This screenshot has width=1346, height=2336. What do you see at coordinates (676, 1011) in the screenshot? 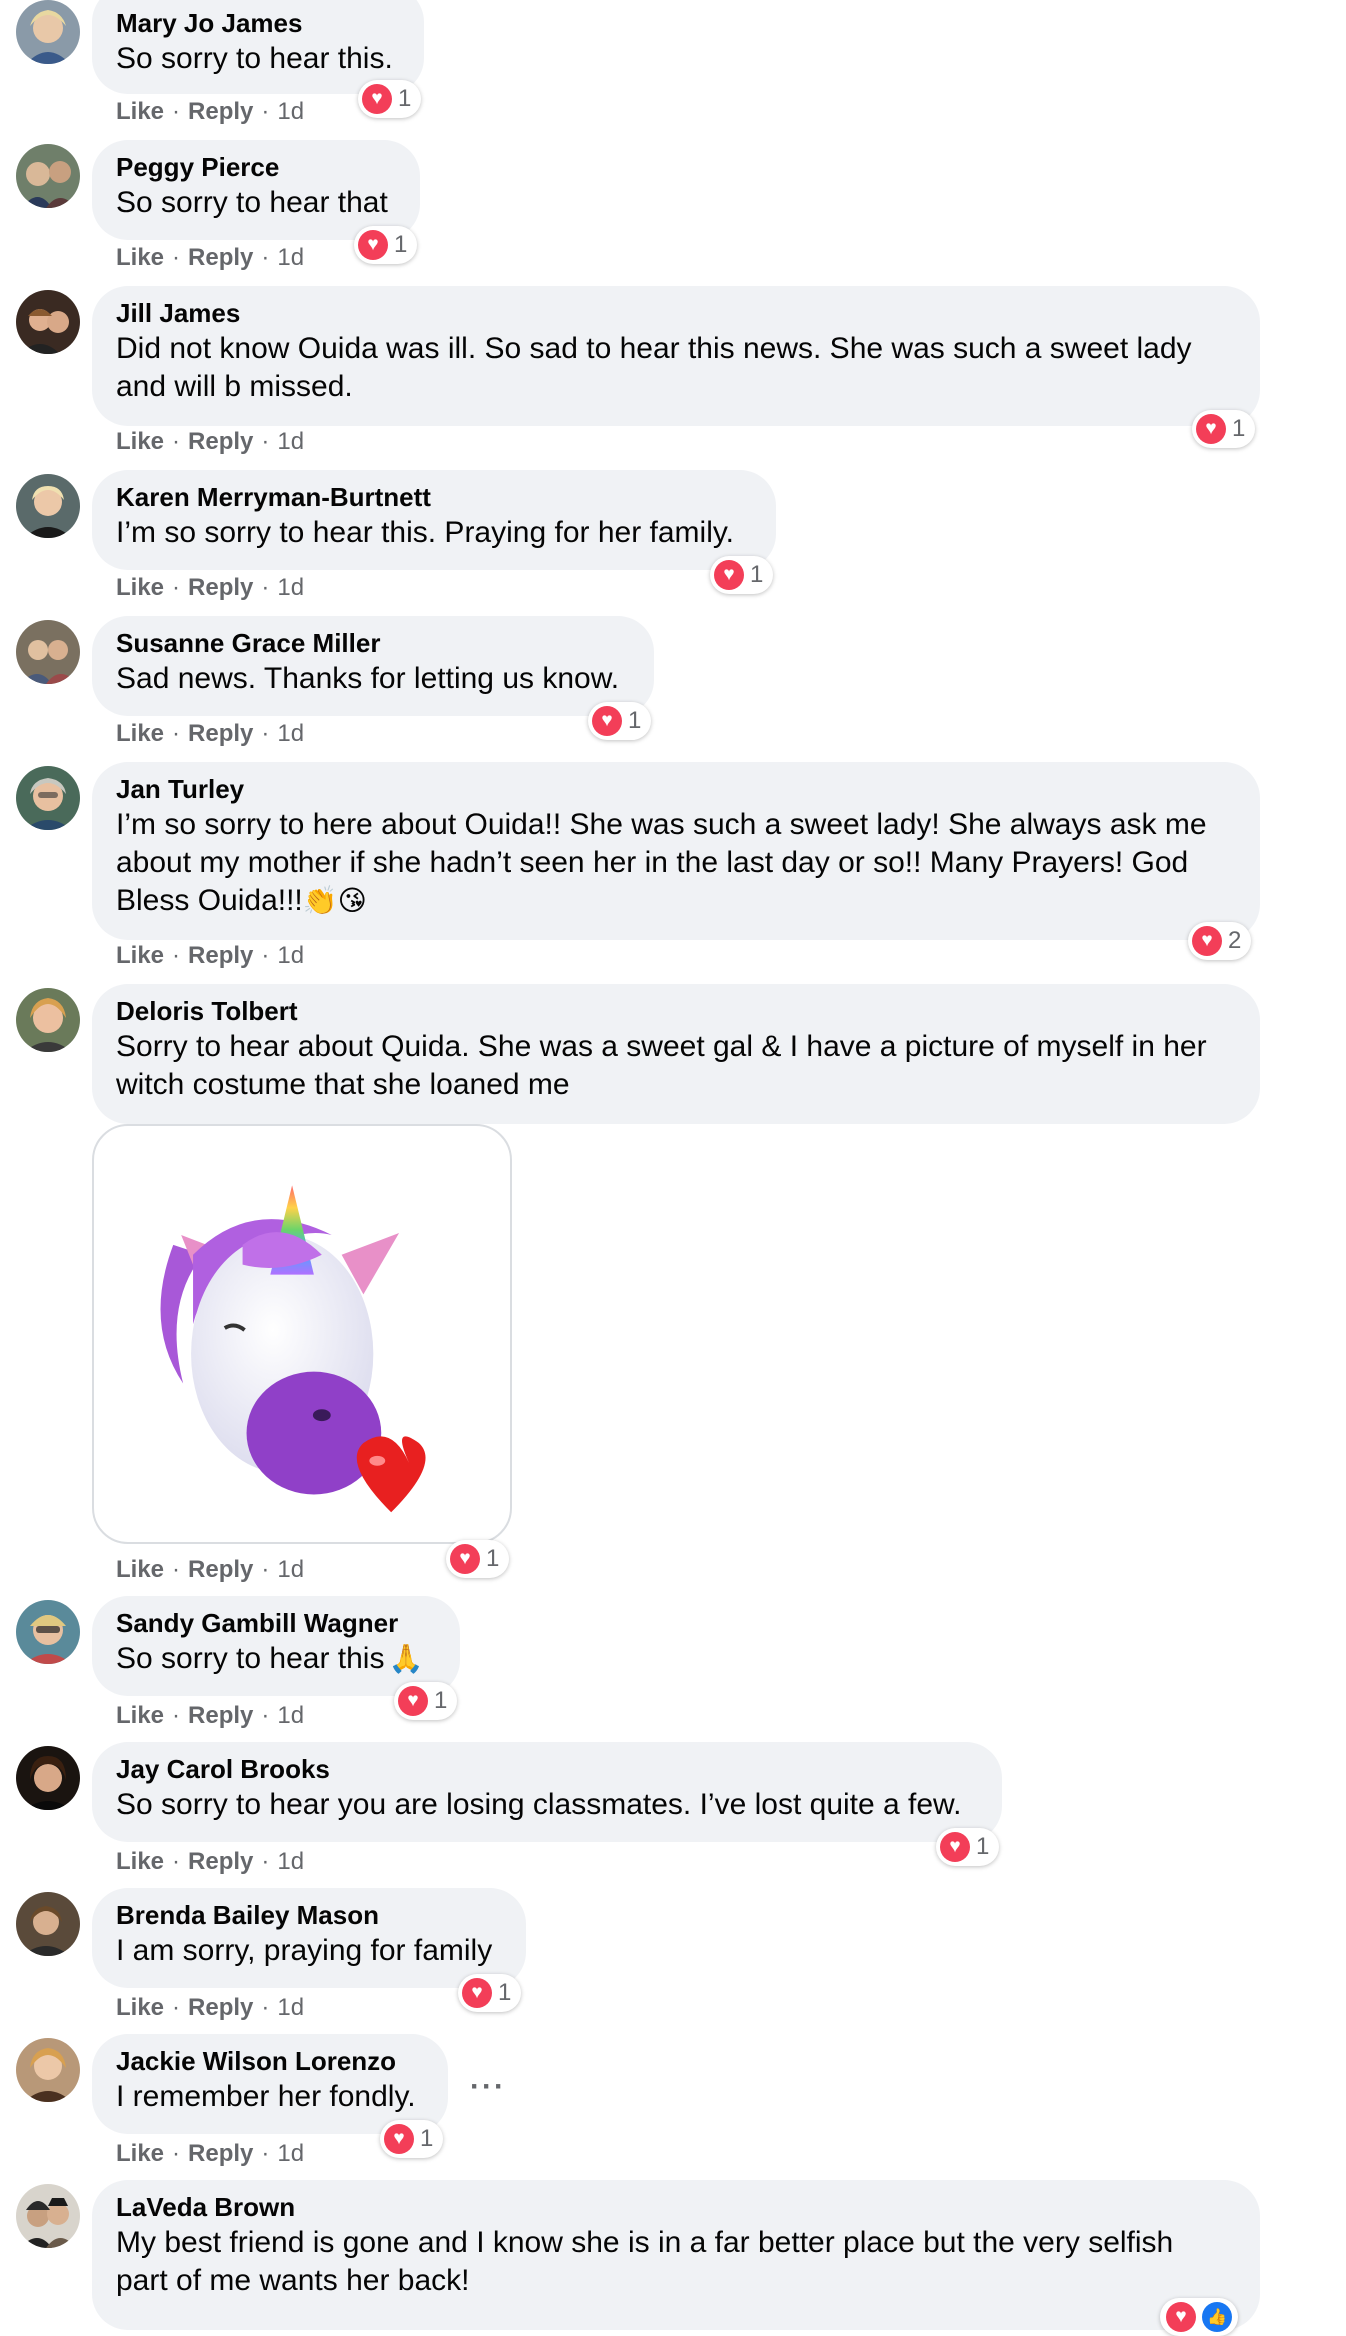
I see `comment-author: Deloris Tolbert` at bounding box center [676, 1011].